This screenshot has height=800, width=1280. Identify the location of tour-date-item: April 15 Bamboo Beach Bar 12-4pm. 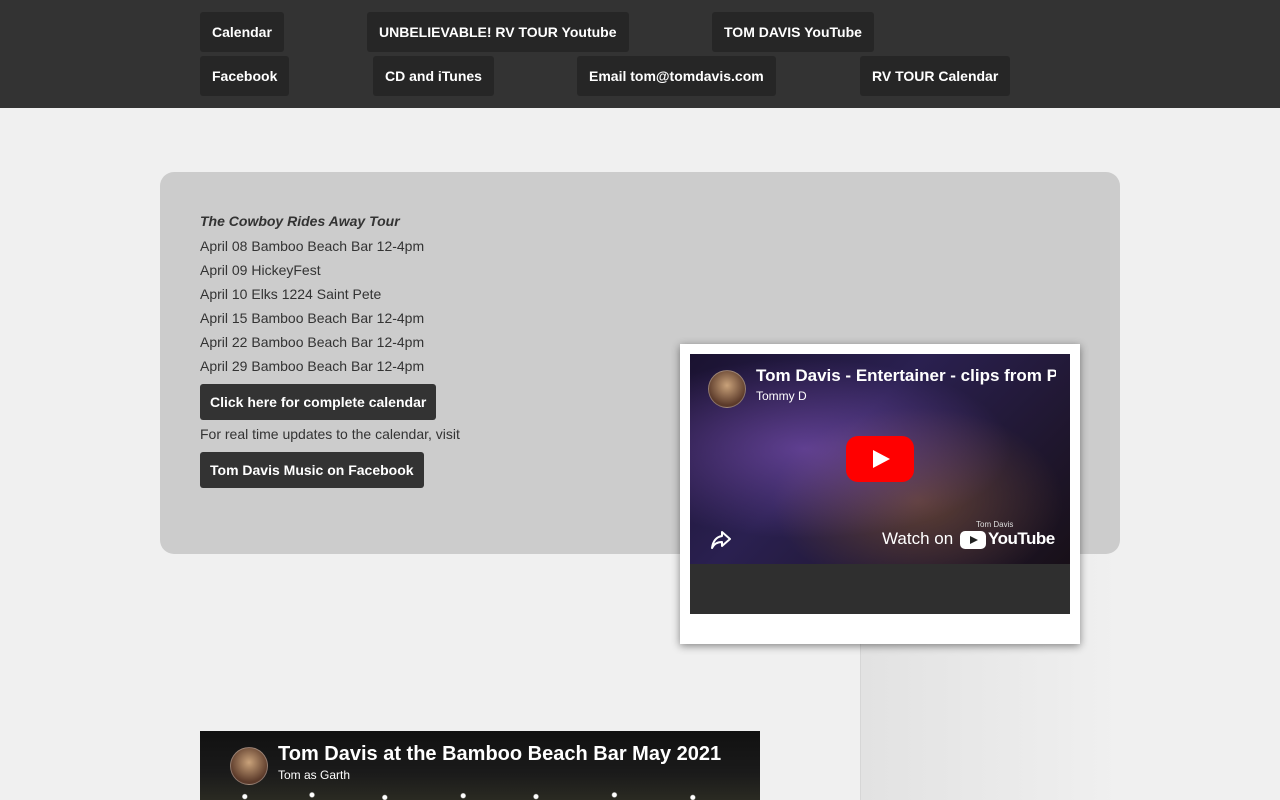
(312, 318).